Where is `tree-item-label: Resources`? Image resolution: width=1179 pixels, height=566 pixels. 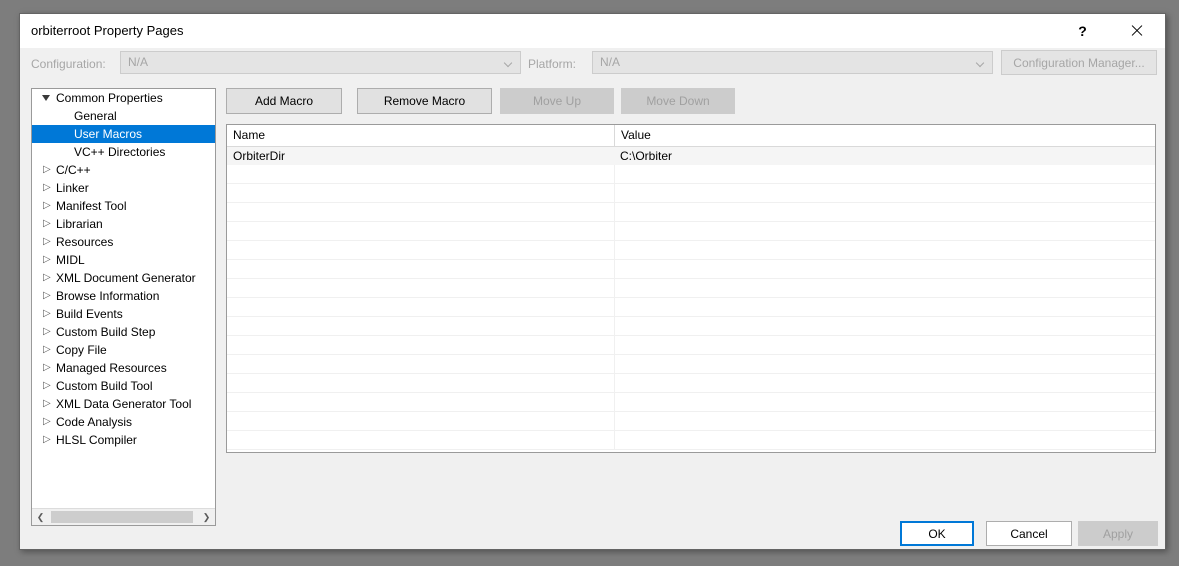 tree-item-label: Resources is located at coordinates (85, 242).